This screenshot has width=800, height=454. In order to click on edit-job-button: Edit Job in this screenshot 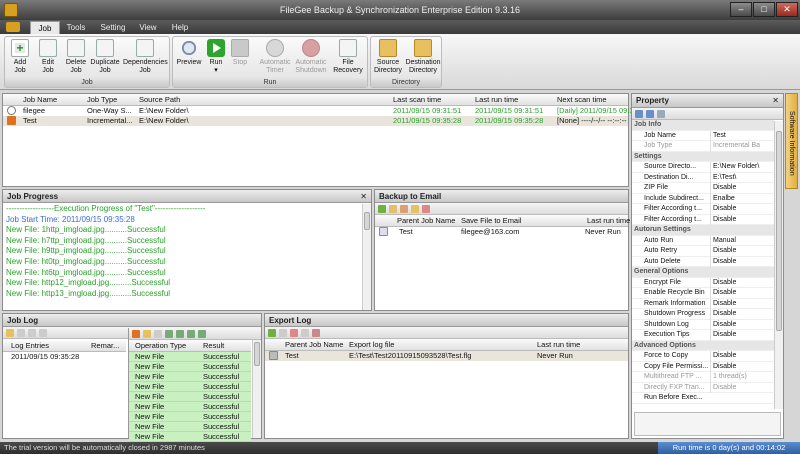, I will do `click(48, 57)`.